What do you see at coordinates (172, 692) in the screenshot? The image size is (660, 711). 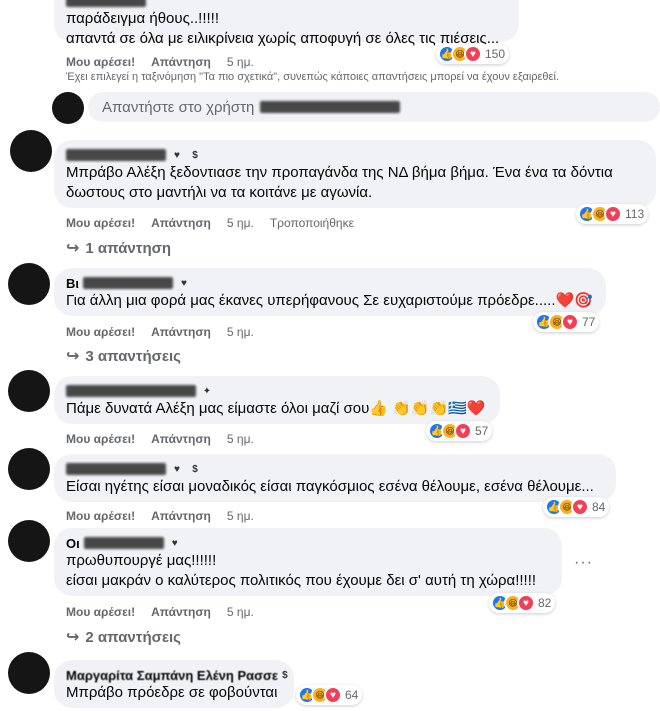 I see `comment-text-line-1: Μπράβο πρόεδρε σε φοβούνται` at bounding box center [172, 692].